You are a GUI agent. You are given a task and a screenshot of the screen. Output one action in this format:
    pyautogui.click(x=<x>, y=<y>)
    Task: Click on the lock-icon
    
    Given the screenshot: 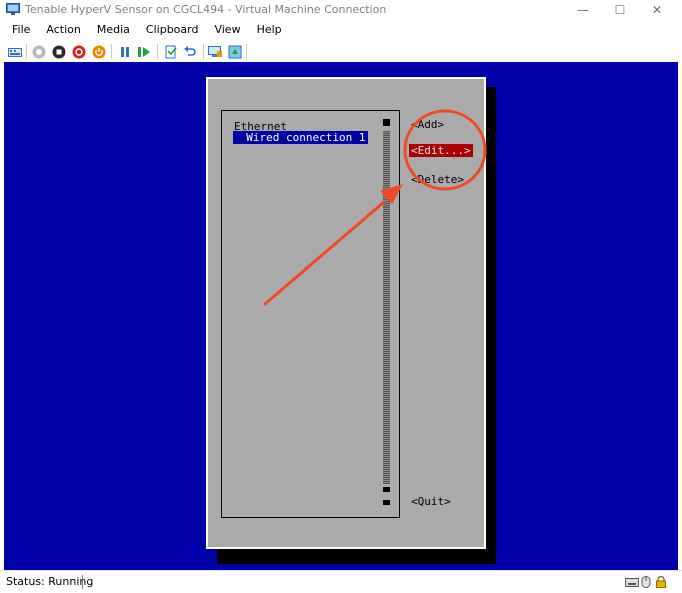 What is the action you would take?
    pyautogui.click(x=661, y=582)
    